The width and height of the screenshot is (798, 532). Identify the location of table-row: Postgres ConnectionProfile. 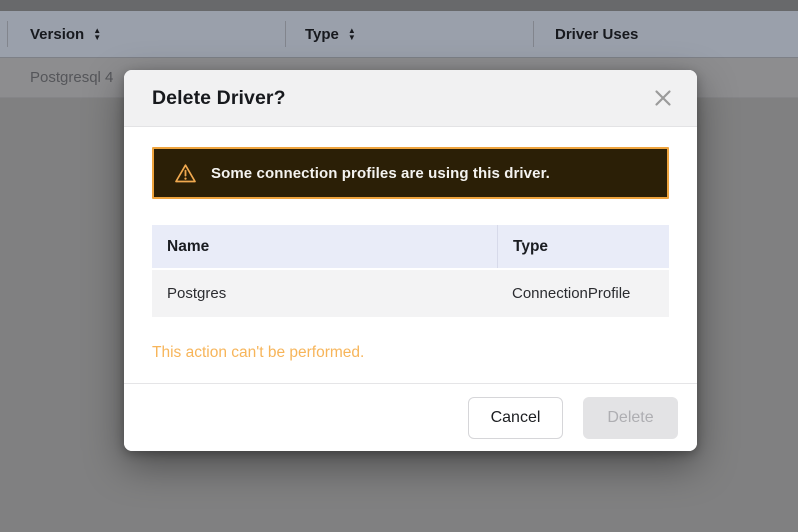
(410, 293).